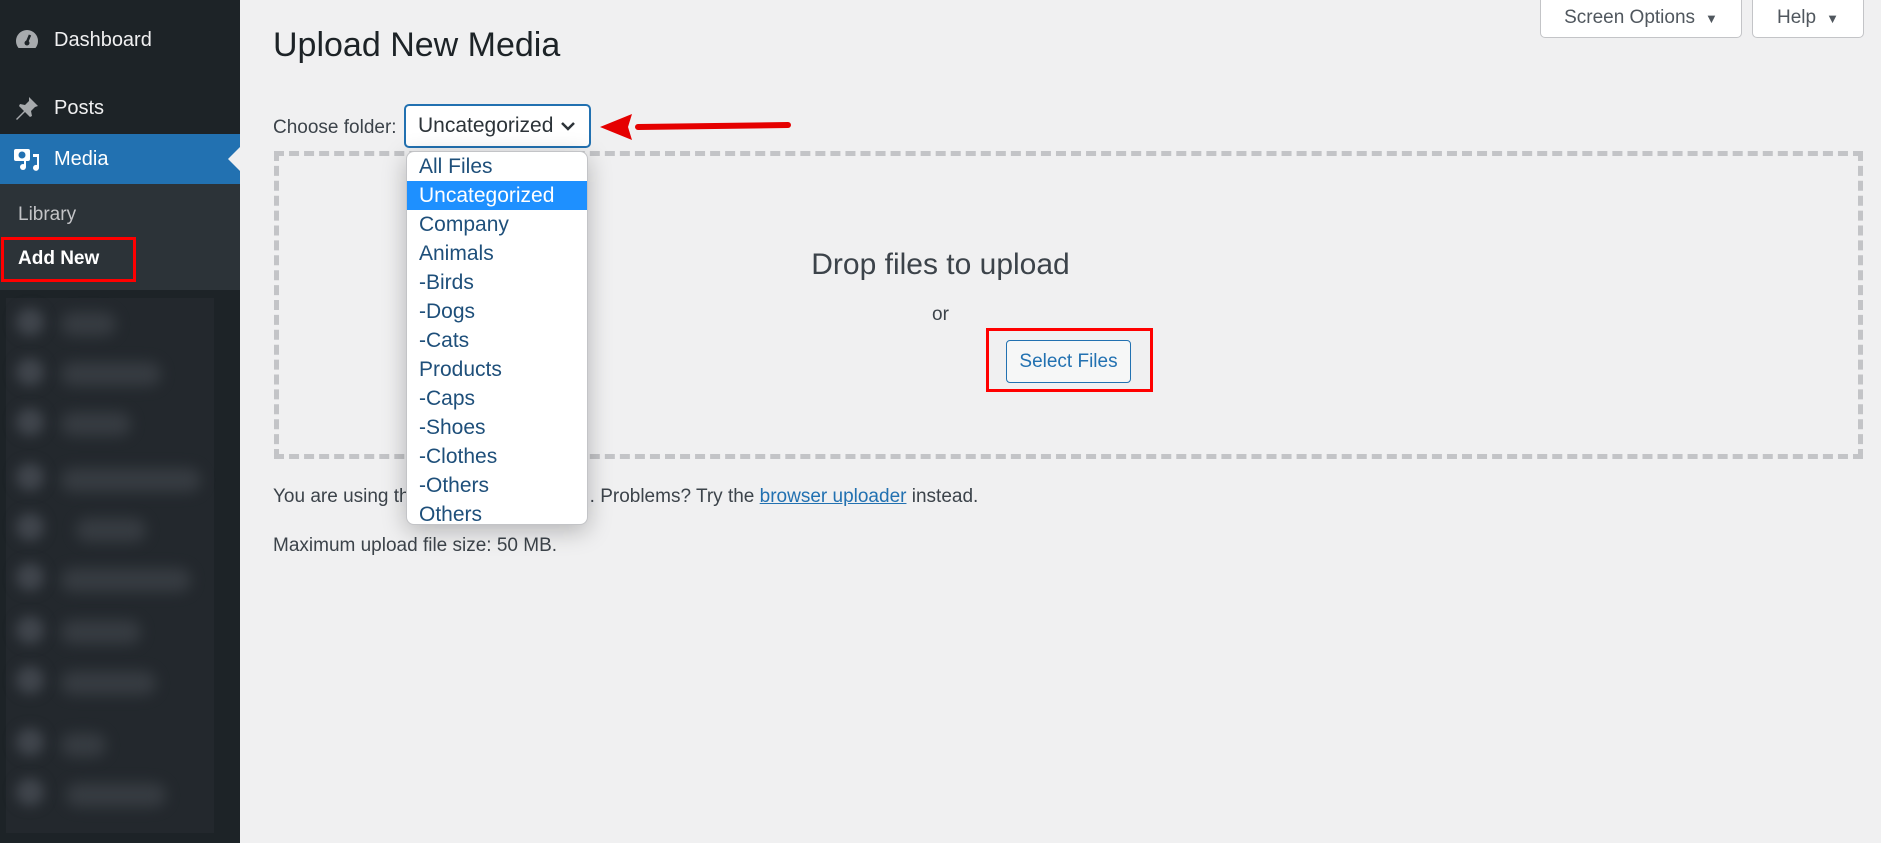 Image resolution: width=1881 pixels, height=843 pixels. I want to click on folder-option: -Caps, so click(497, 398).